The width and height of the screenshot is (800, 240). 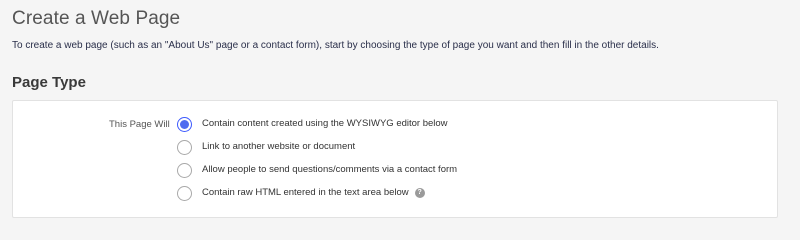 What do you see at coordinates (96, 18) in the screenshot?
I see `page-title: Create a Web Page` at bounding box center [96, 18].